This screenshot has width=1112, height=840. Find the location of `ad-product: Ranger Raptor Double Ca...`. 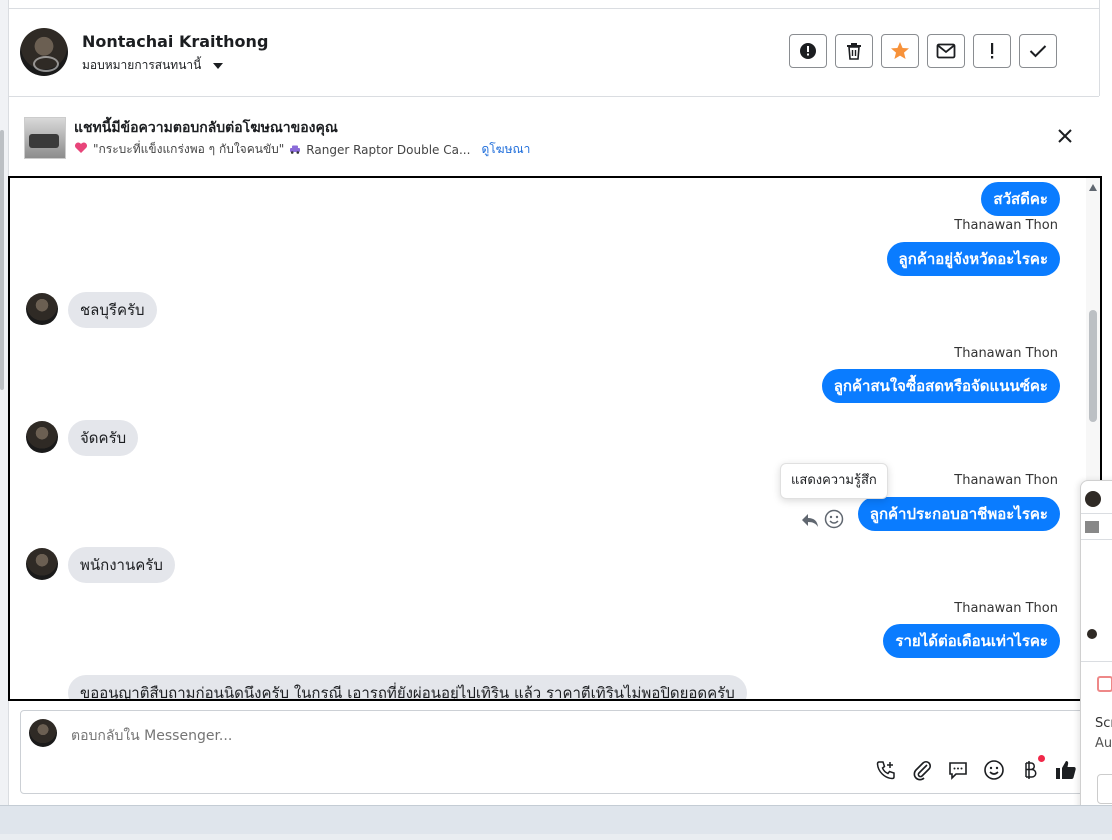

ad-product: Ranger Raptor Double Ca... is located at coordinates (388, 149).